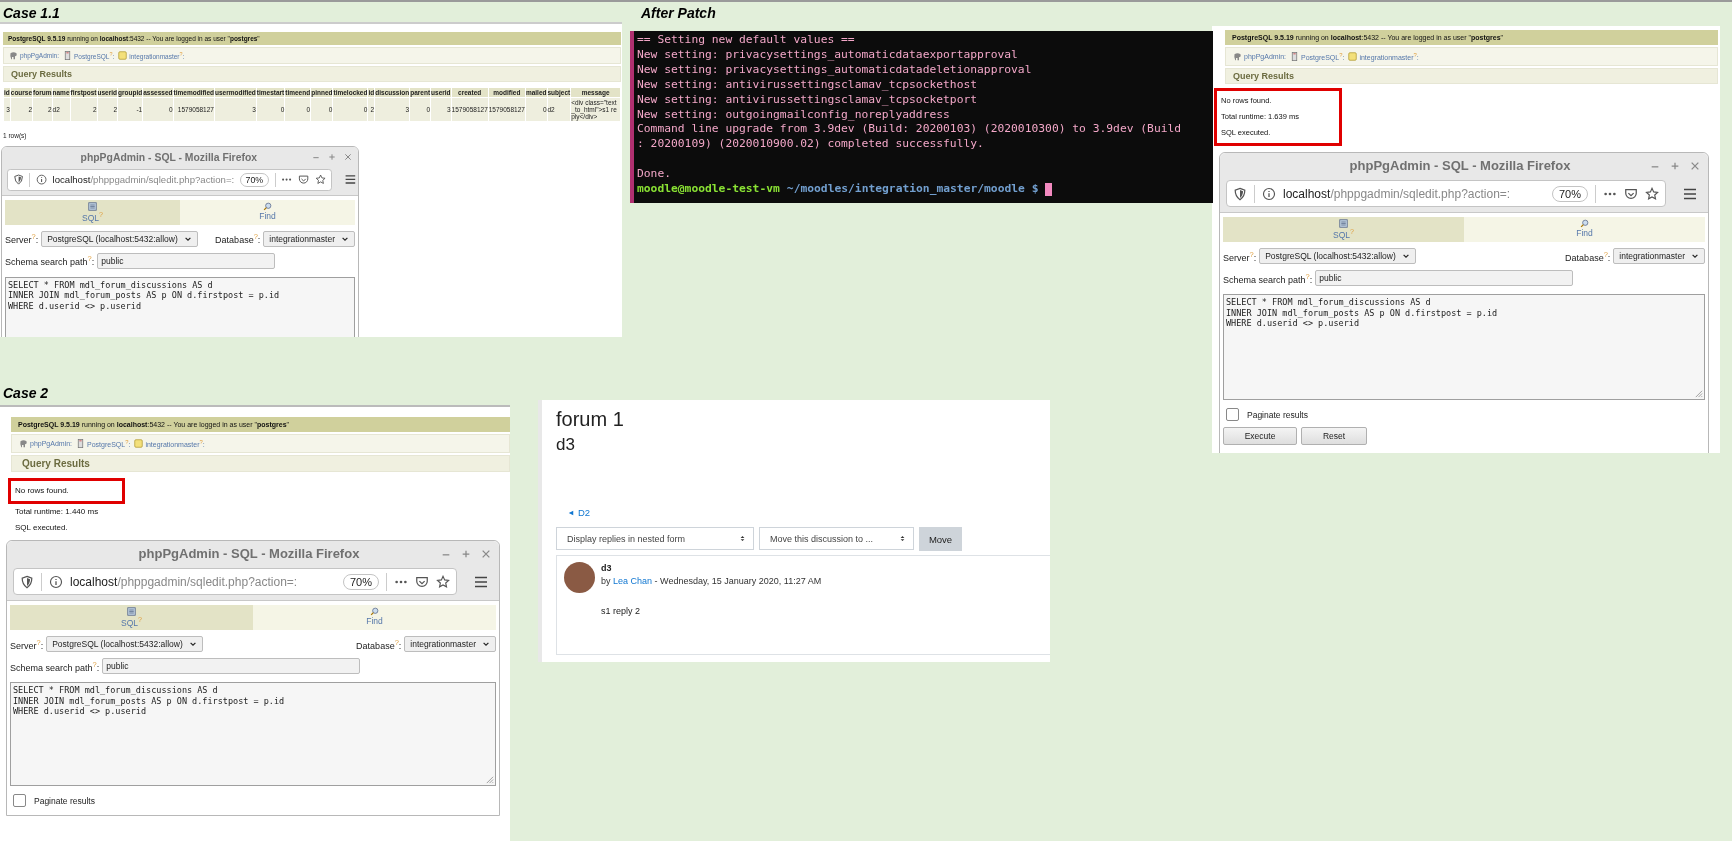 The width and height of the screenshot is (1732, 841). What do you see at coordinates (566, 445) in the screenshot?
I see `discussion-title: d3` at bounding box center [566, 445].